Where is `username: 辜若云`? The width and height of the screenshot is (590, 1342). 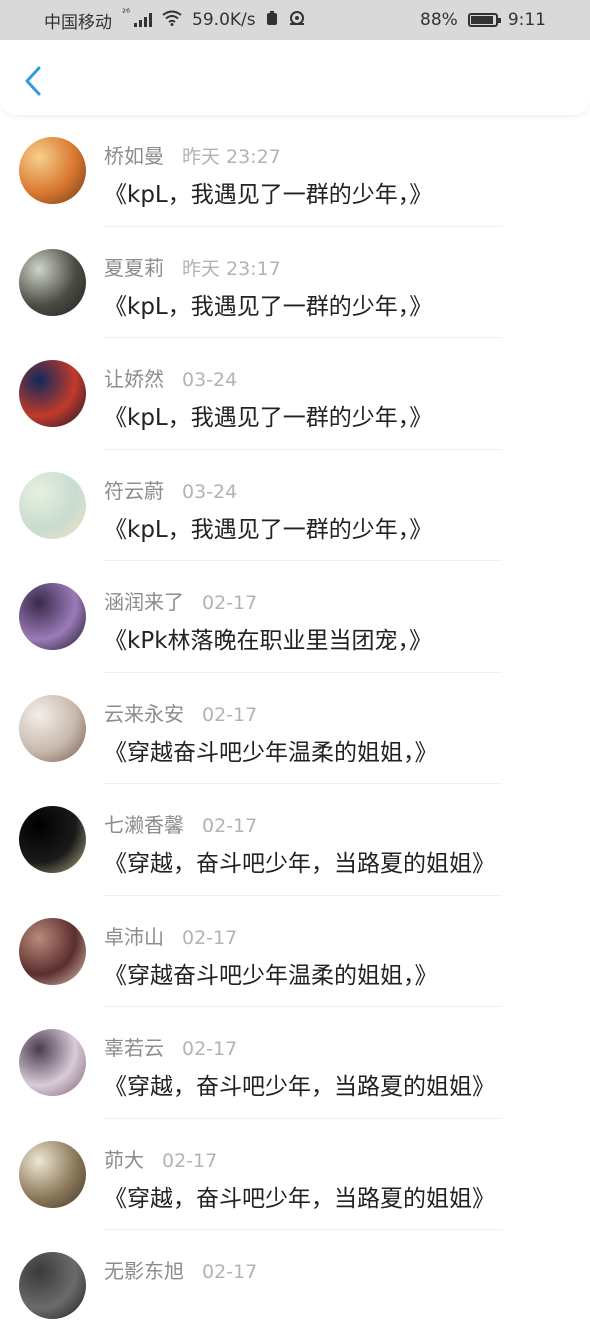 username: 辜若云 is located at coordinates (134, 1046).